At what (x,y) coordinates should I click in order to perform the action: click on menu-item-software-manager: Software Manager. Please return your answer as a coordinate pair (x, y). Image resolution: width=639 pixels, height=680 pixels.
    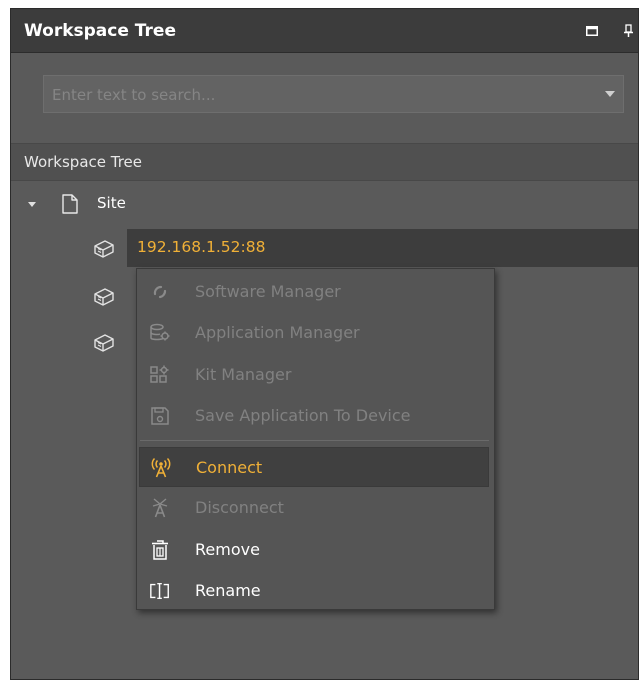
    Looking at the image, I should click on (314, 292).